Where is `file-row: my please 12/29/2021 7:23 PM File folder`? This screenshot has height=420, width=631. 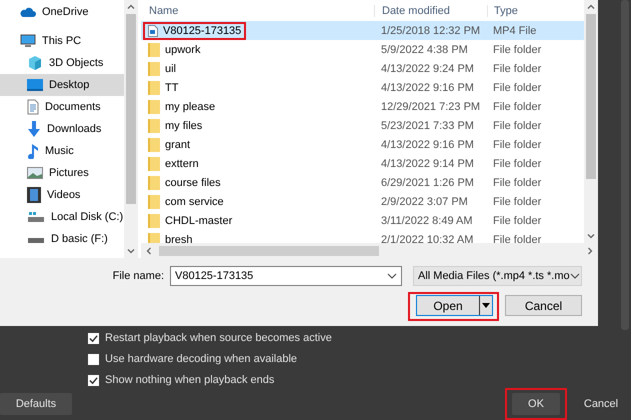
file-row: my please 12/29/2021 7:23 PM File folder is located at coordinates (362, 106).